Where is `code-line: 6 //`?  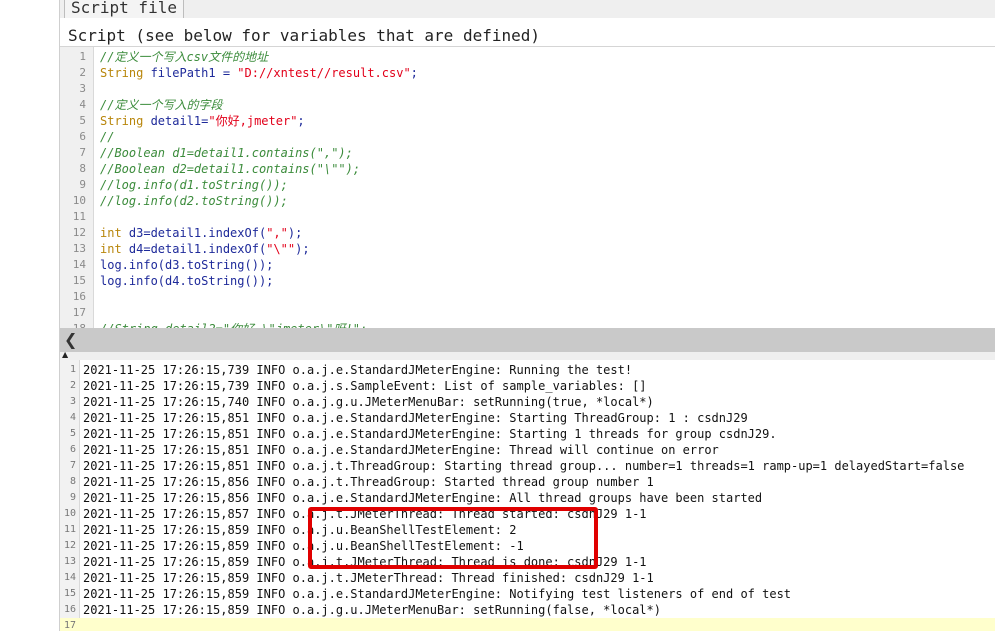 code-line: 6 // is located at coordinates (527, 137).